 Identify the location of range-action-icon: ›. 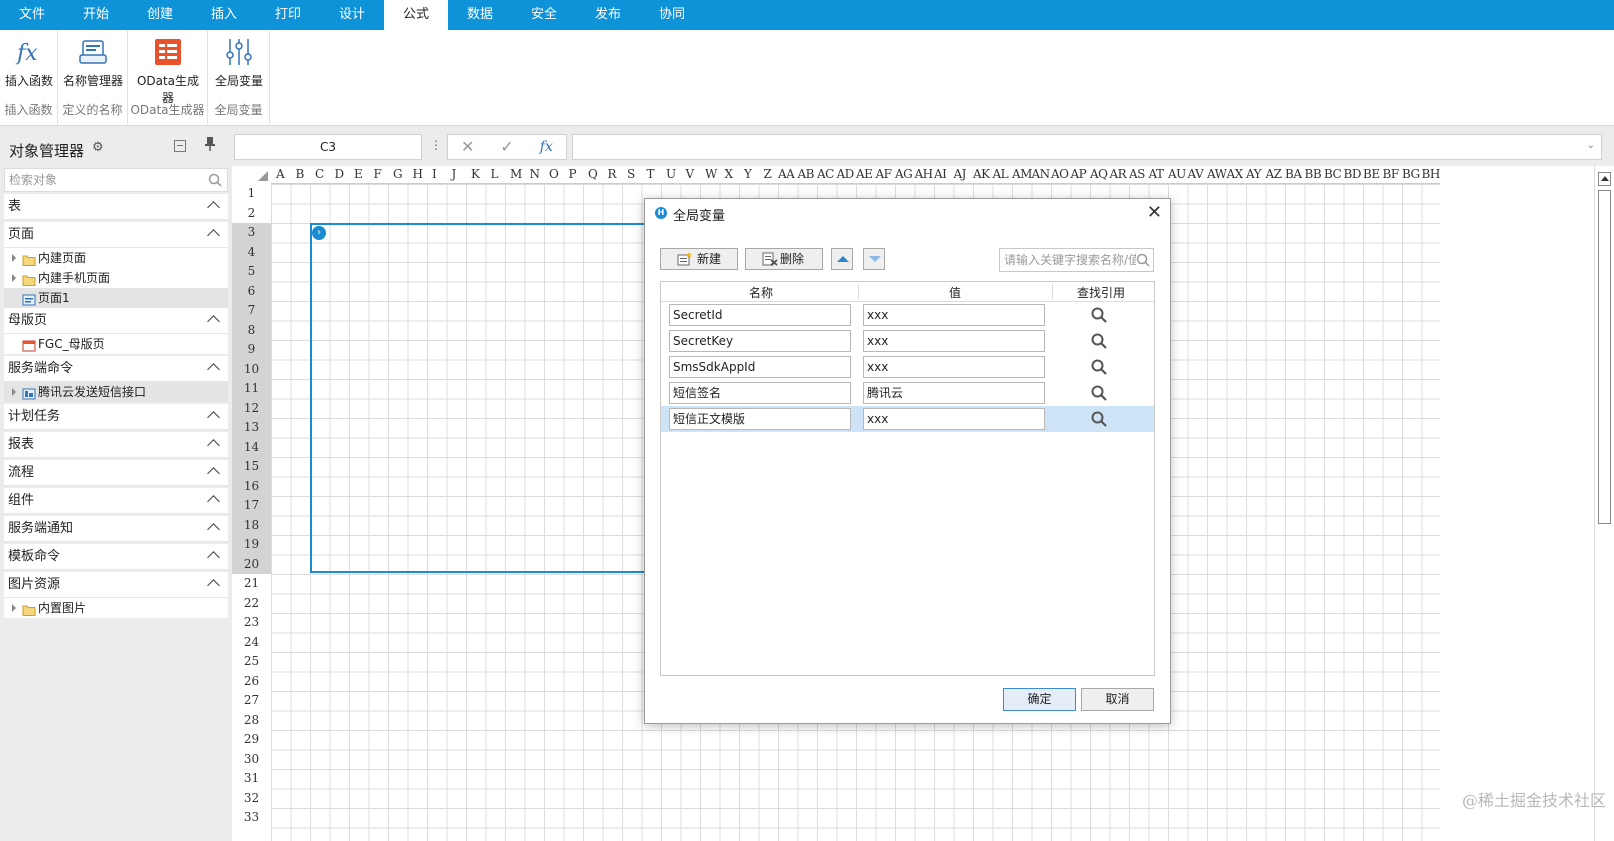
(319, 233).